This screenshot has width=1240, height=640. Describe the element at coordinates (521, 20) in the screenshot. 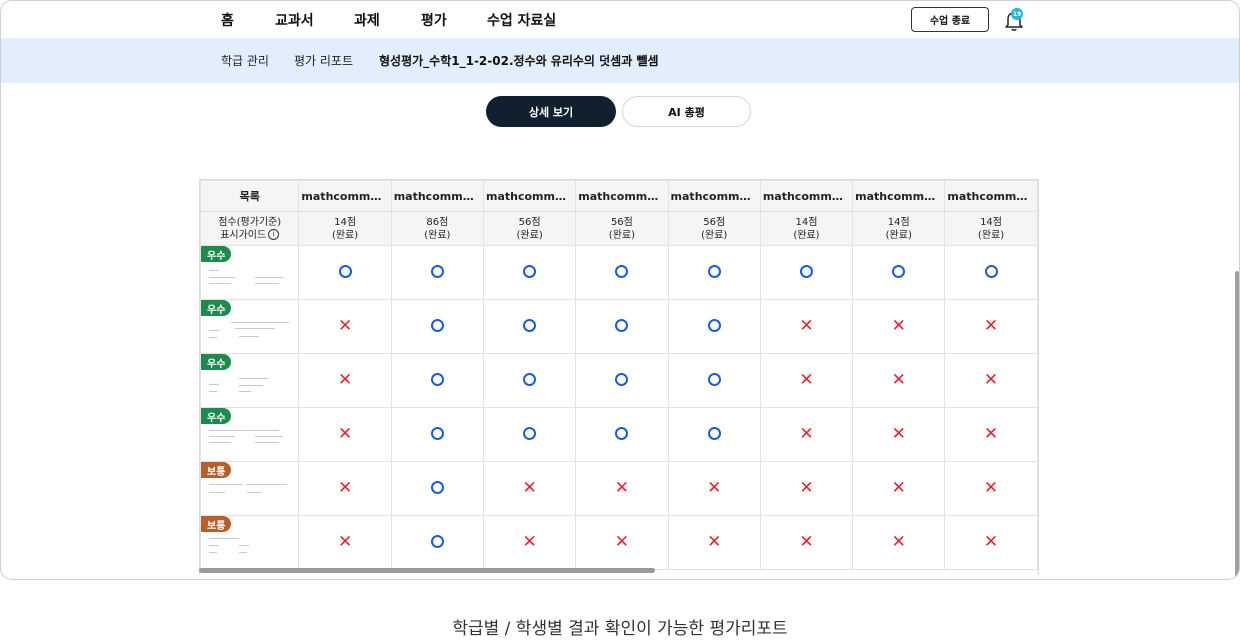

I see `nav-class-materials: 수업 자료실` at that location.